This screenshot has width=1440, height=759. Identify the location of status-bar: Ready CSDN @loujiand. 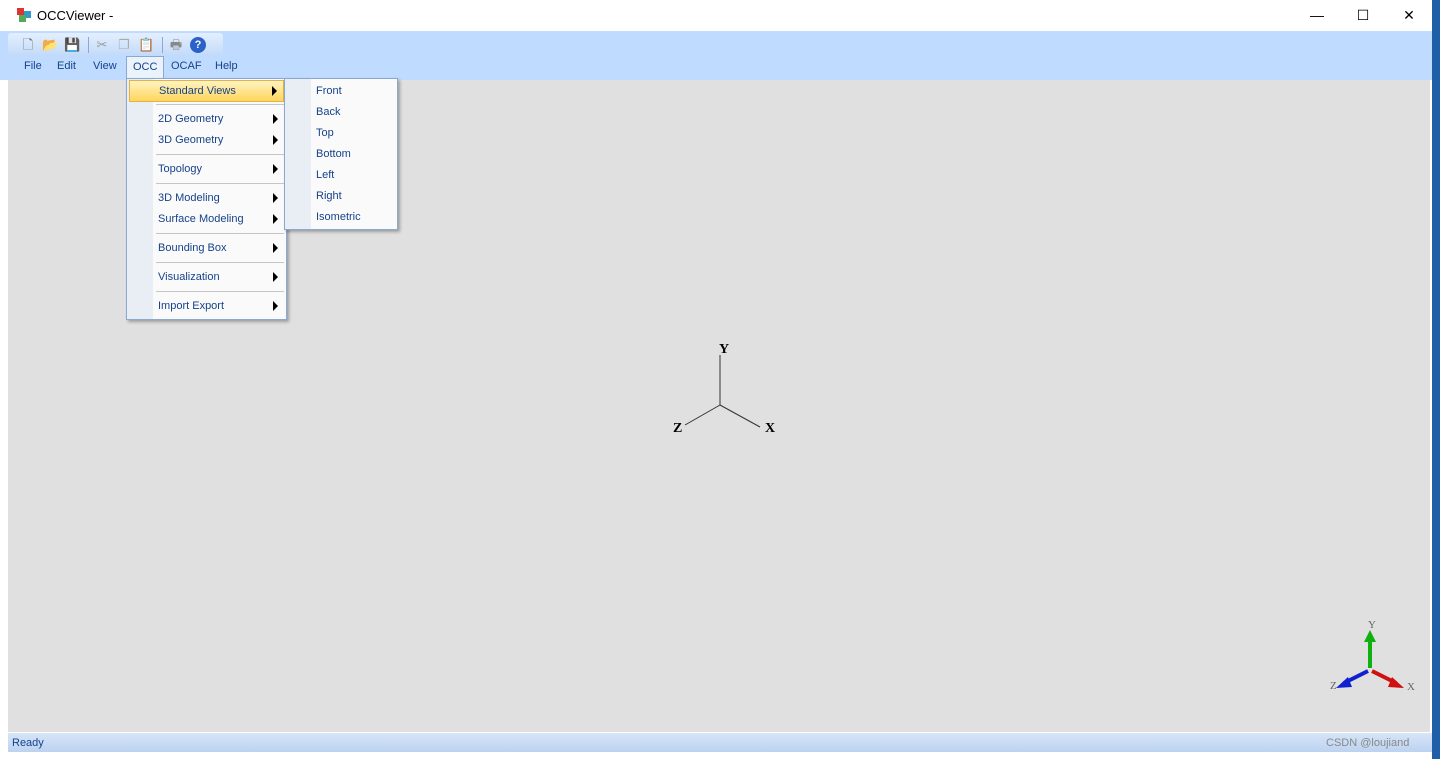
(720, 742).